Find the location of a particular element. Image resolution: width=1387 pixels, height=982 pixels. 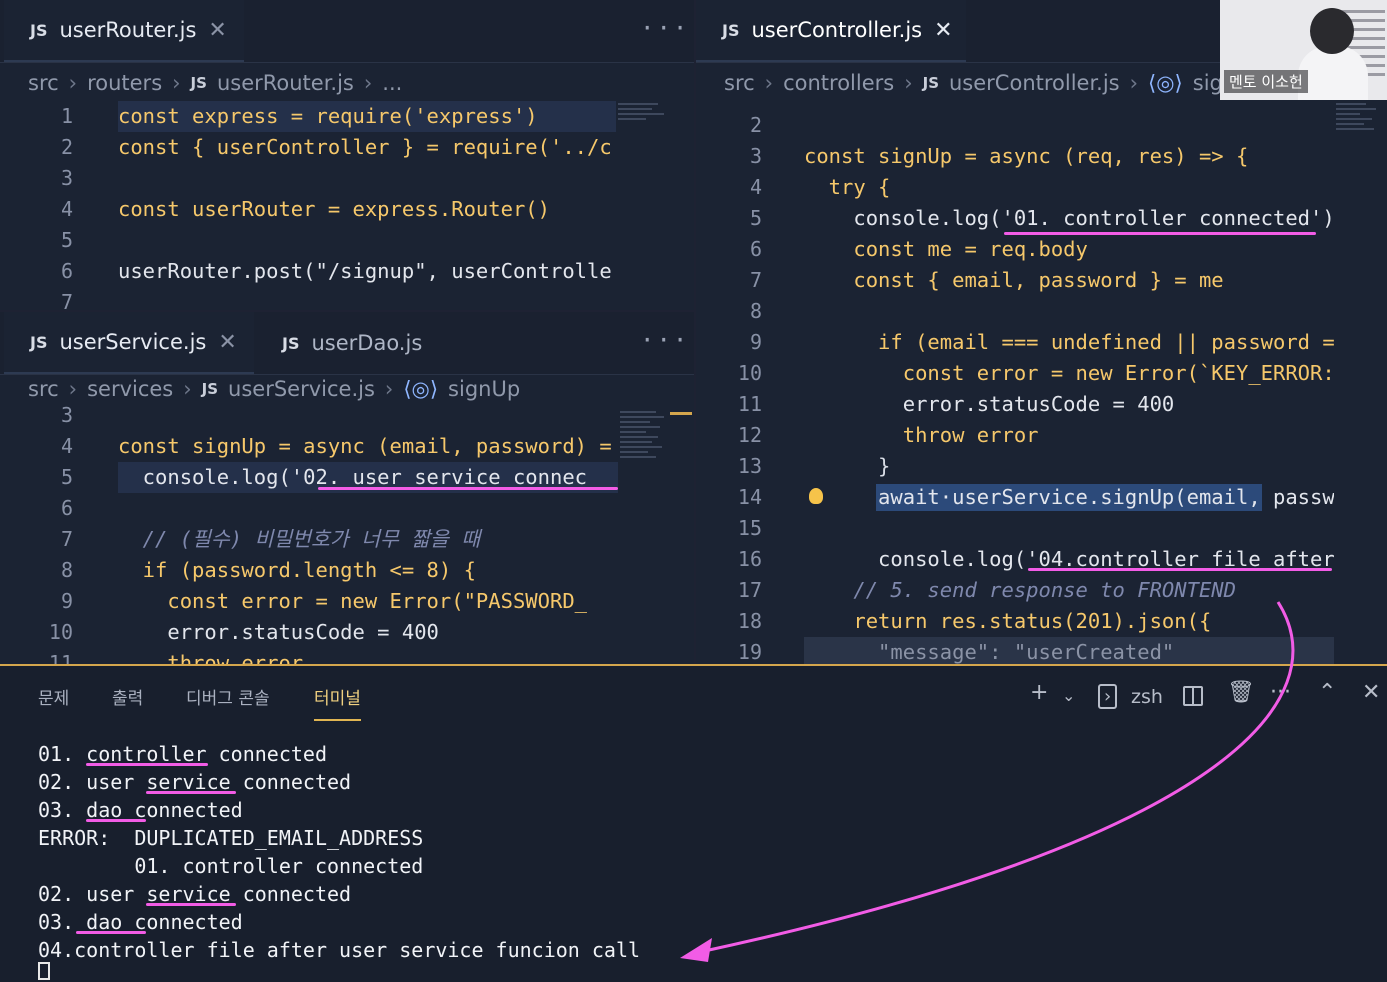

code-line: const { email, password } = me is located at coordinates (1069, 280).